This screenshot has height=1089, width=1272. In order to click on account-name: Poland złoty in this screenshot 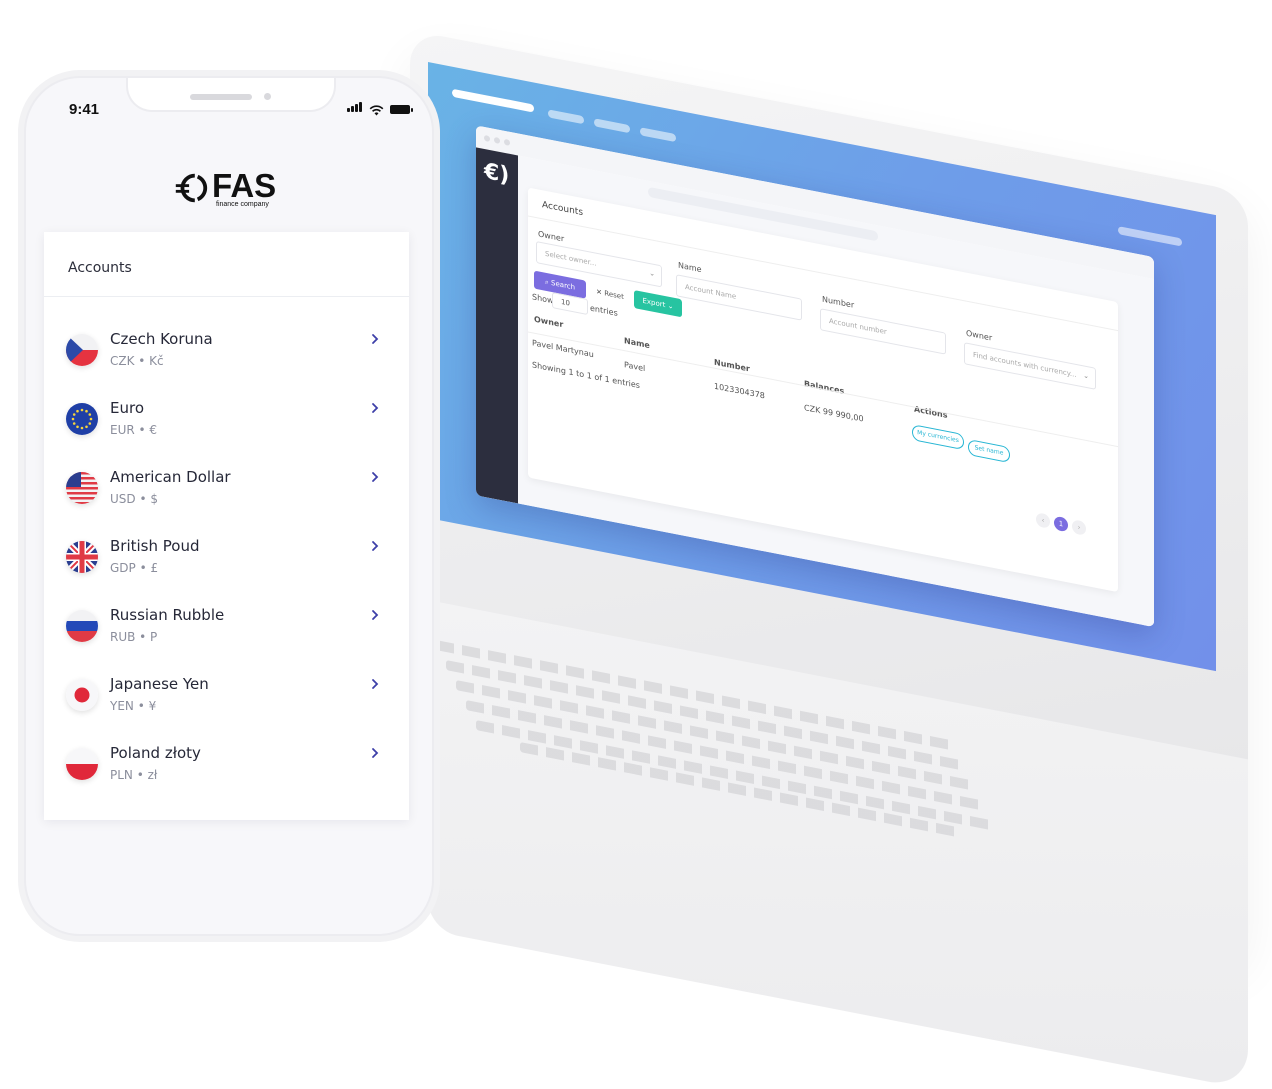, I will do `click(155, 753)`.